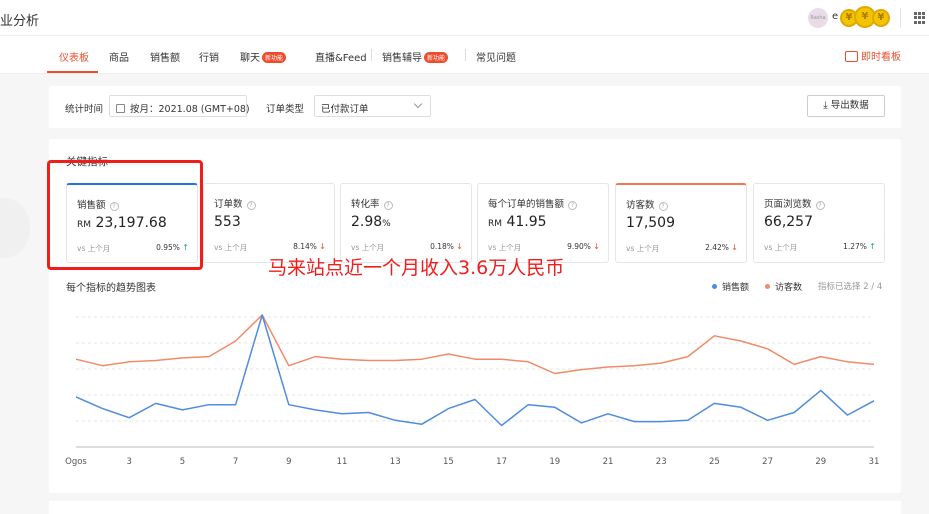 This screenshot has height=514, width=929. I want to click on top-bar: 业分析 Rasha e ¥ ¥ ¥, so click(464, 18).